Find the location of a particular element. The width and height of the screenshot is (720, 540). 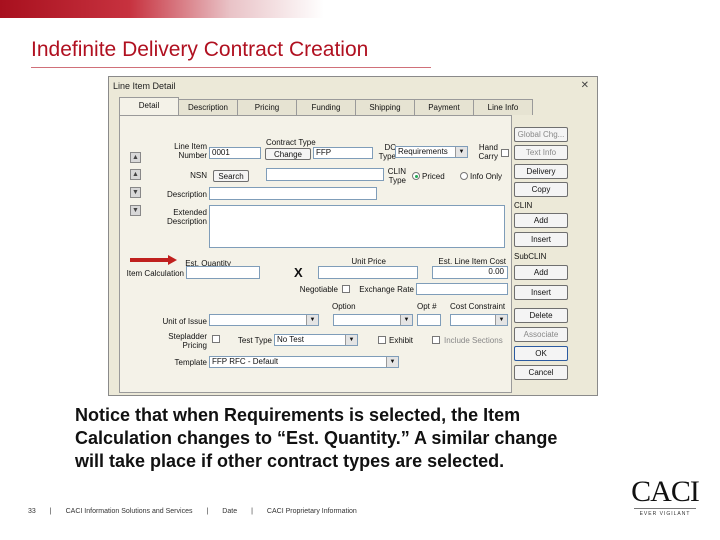

associate-button: Associate is located at coordinates (541, 334).